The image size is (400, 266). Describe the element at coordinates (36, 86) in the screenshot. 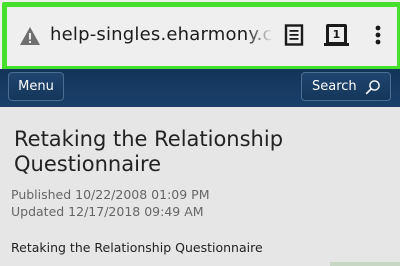

I see `menu-button: Menu` at that location.